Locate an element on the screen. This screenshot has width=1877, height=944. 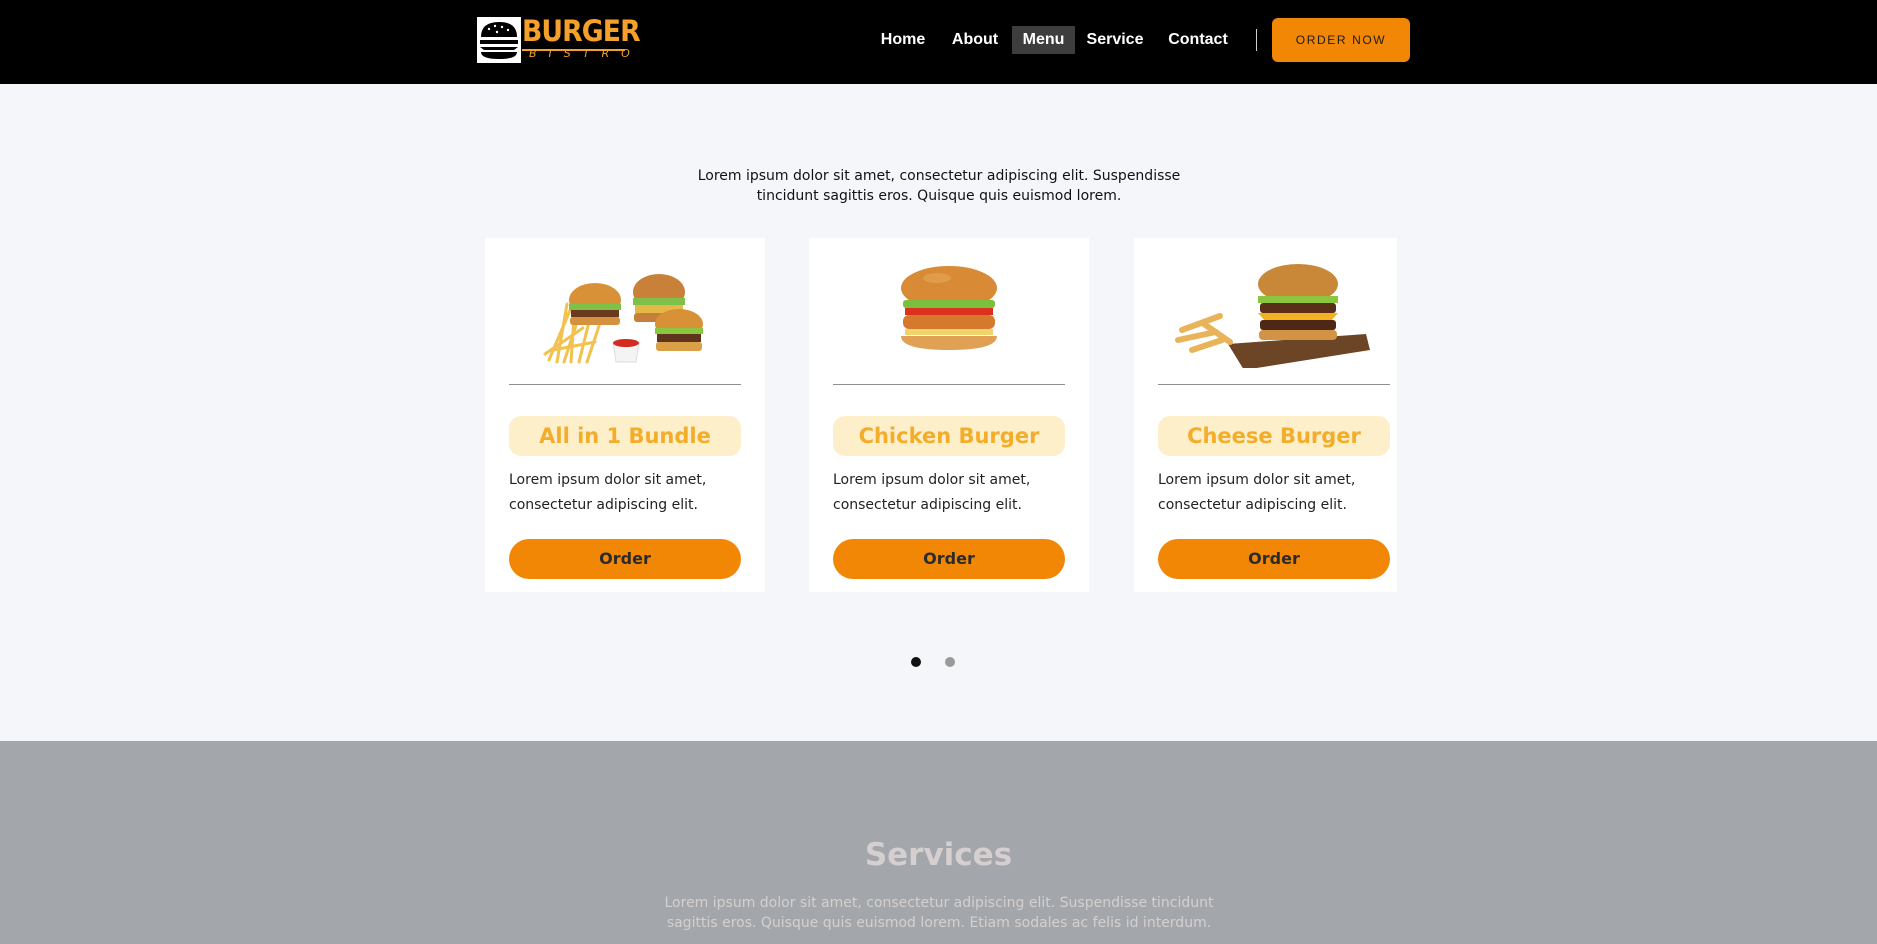
nav-link-about: About is located at coordinates (975, 40).